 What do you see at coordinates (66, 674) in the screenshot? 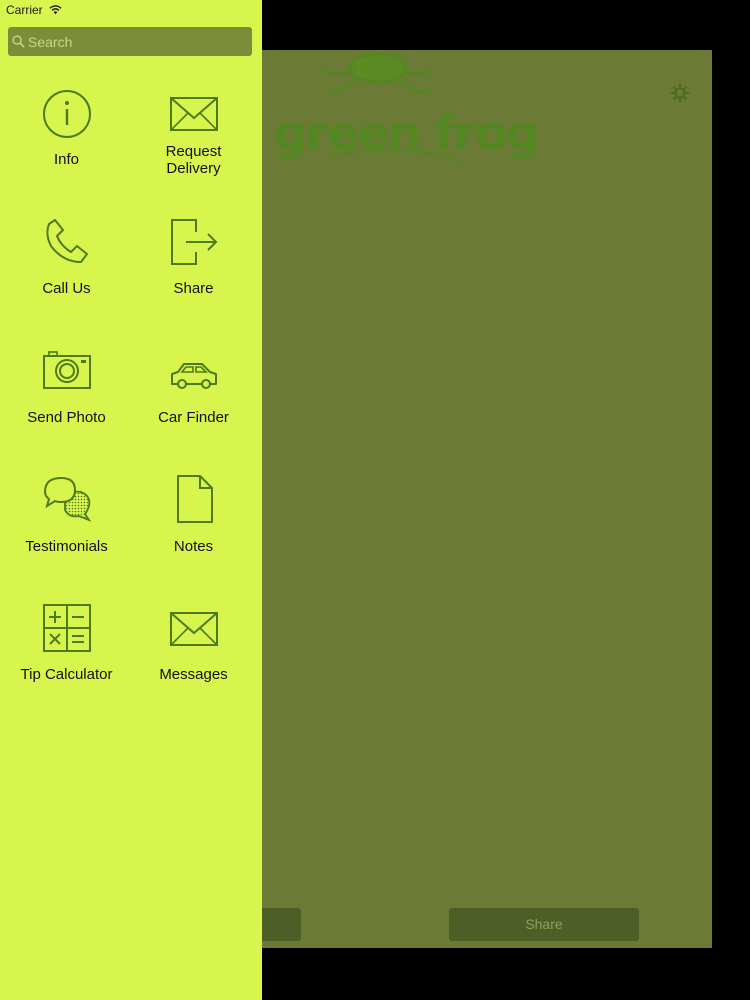
I see `menu-item-label: Tip Calculator` at bounding box center [66, 674].